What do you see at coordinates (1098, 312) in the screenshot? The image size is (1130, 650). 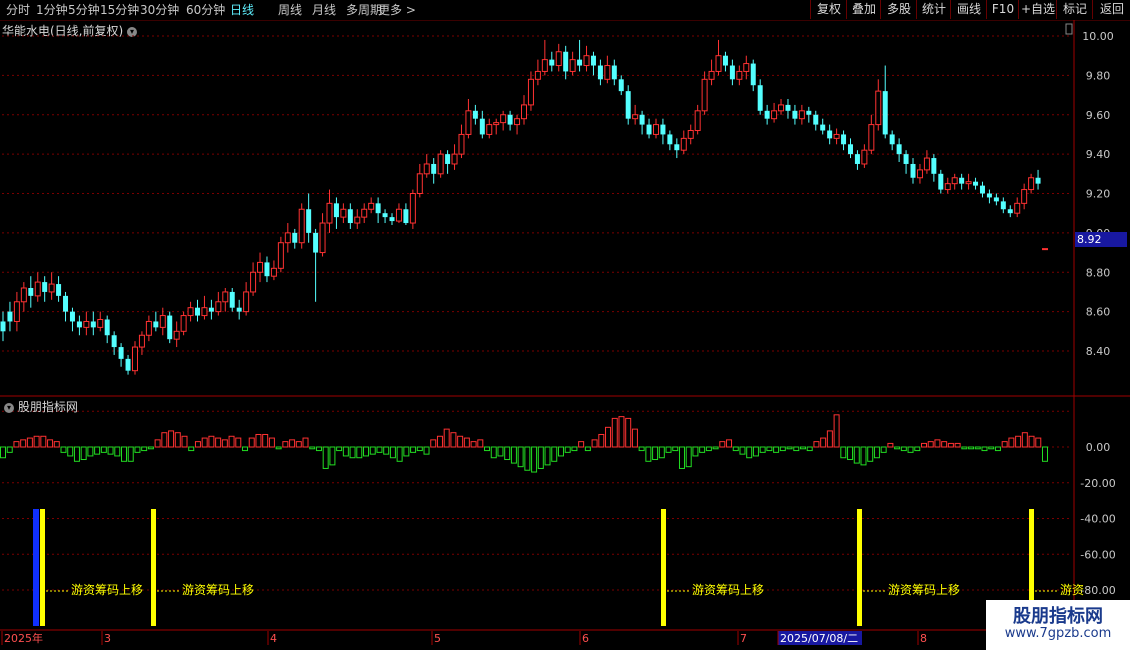 I see `price-tick-label: 8.60` at bounding box center [1098, 312].